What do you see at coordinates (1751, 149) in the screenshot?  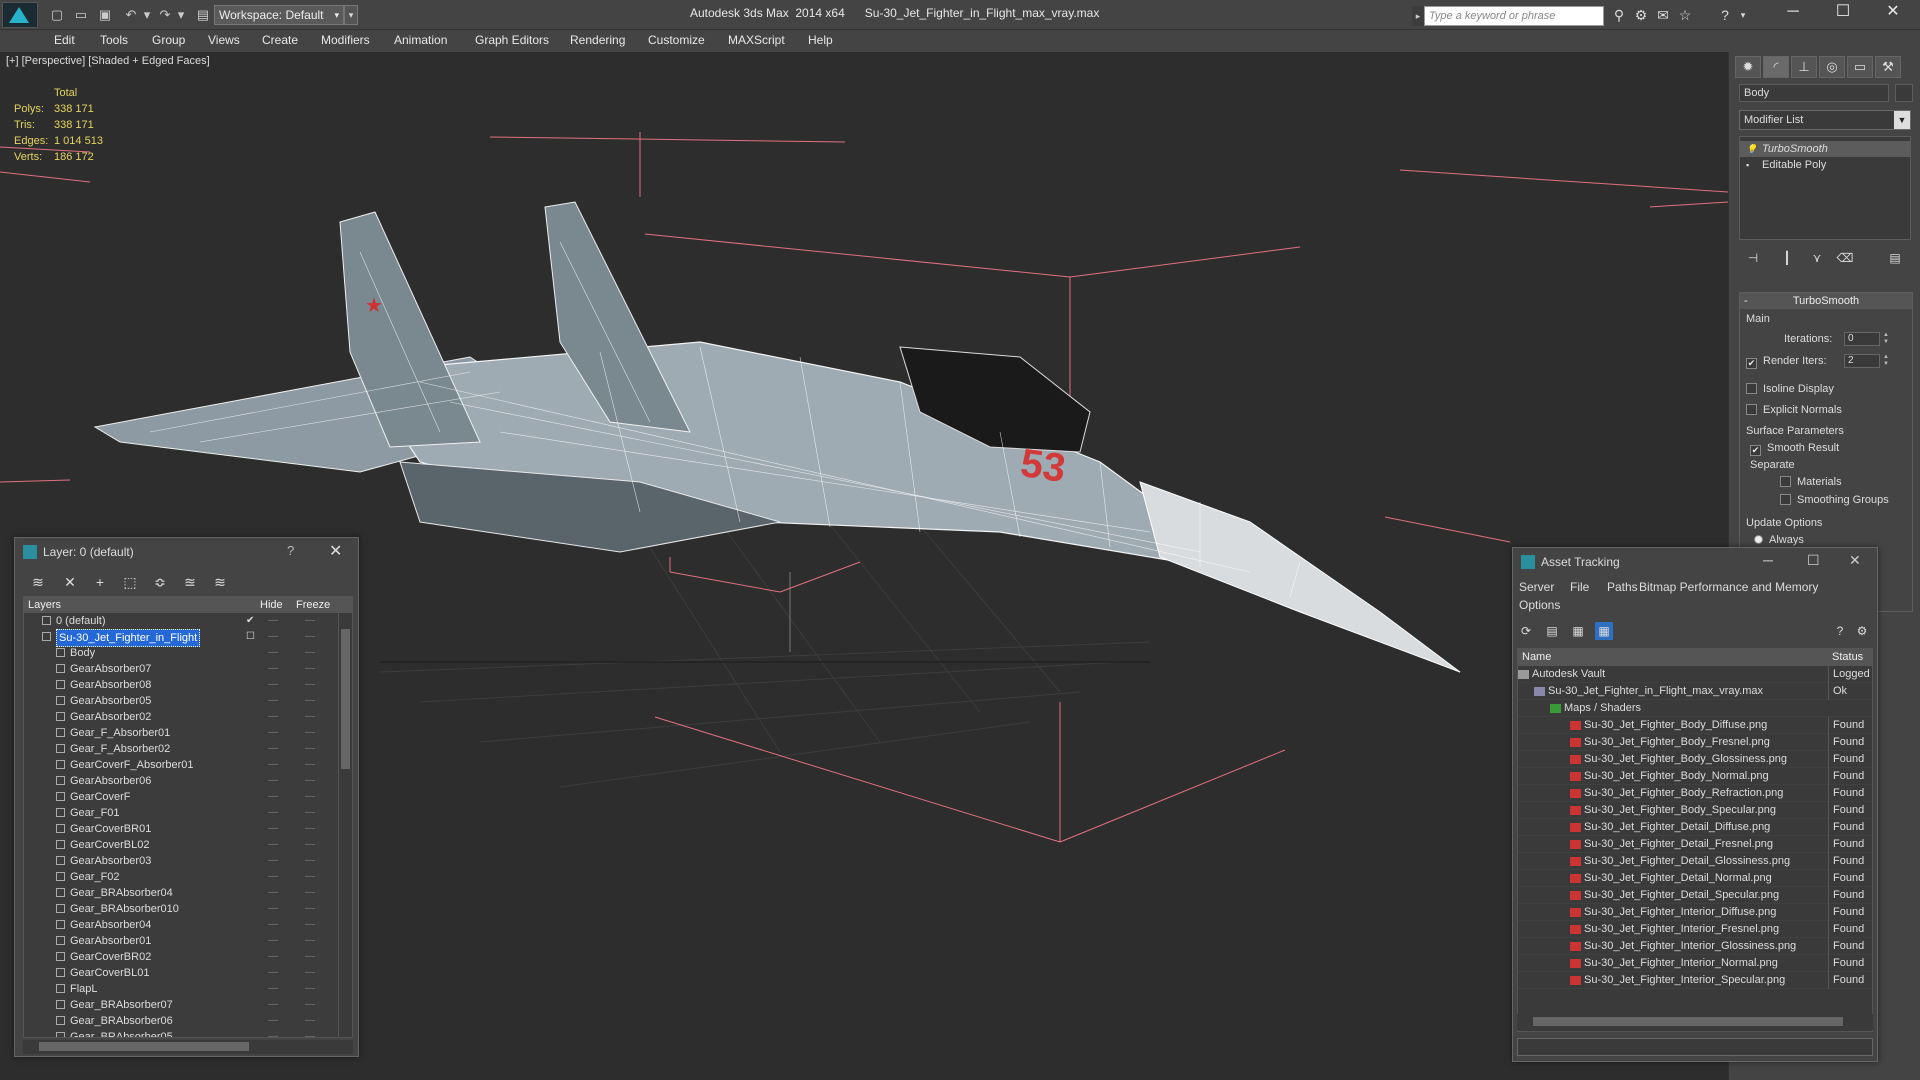 I see `lightbulb-icon: 💡` at bounding box center [1751, 149].